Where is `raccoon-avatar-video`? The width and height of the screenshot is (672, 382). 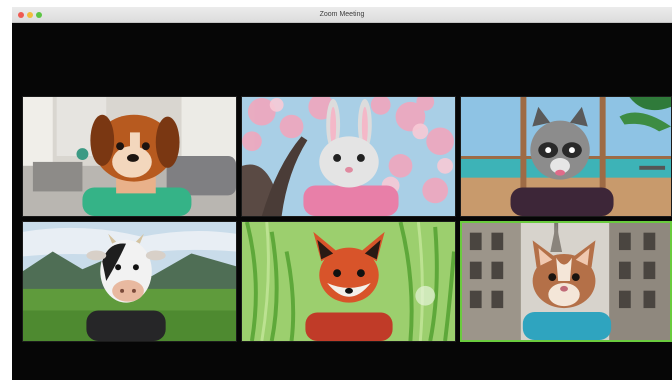 raccoon-avatar-video is located at coordinates (566, 156).